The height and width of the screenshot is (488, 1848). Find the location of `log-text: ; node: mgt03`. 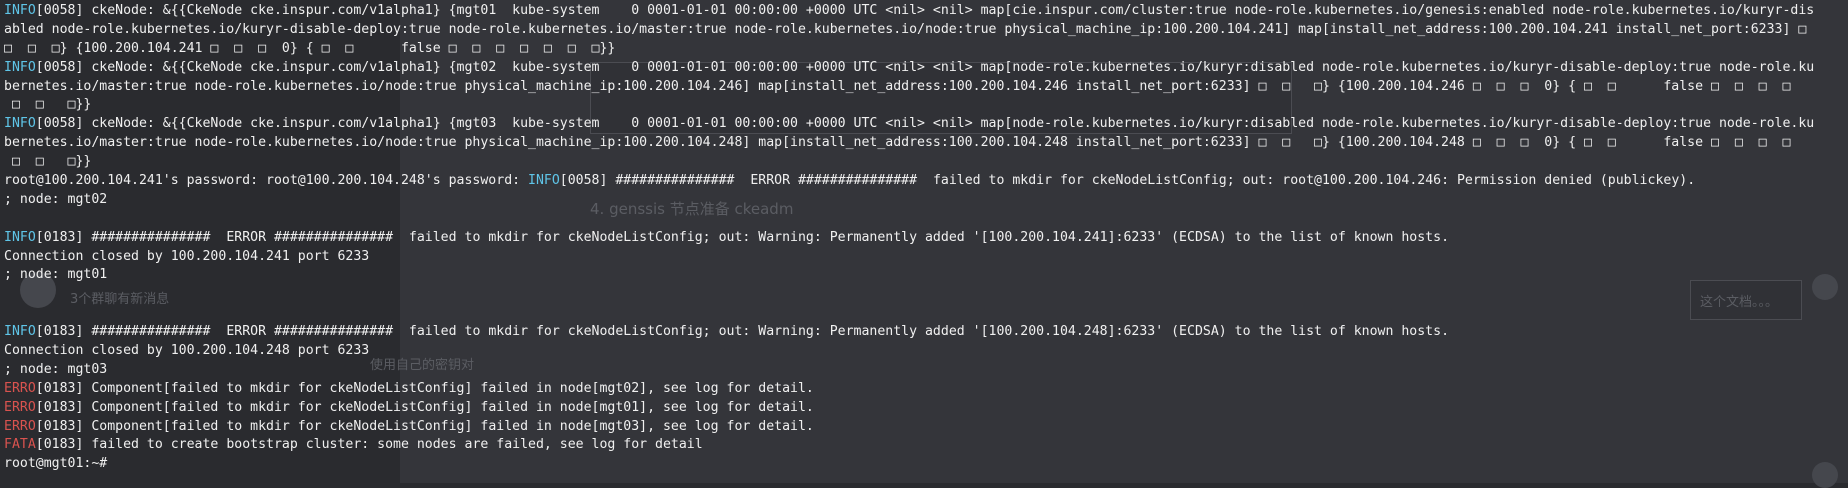

log-text: ; node: mgt03 is located at coordinates (56, 369).